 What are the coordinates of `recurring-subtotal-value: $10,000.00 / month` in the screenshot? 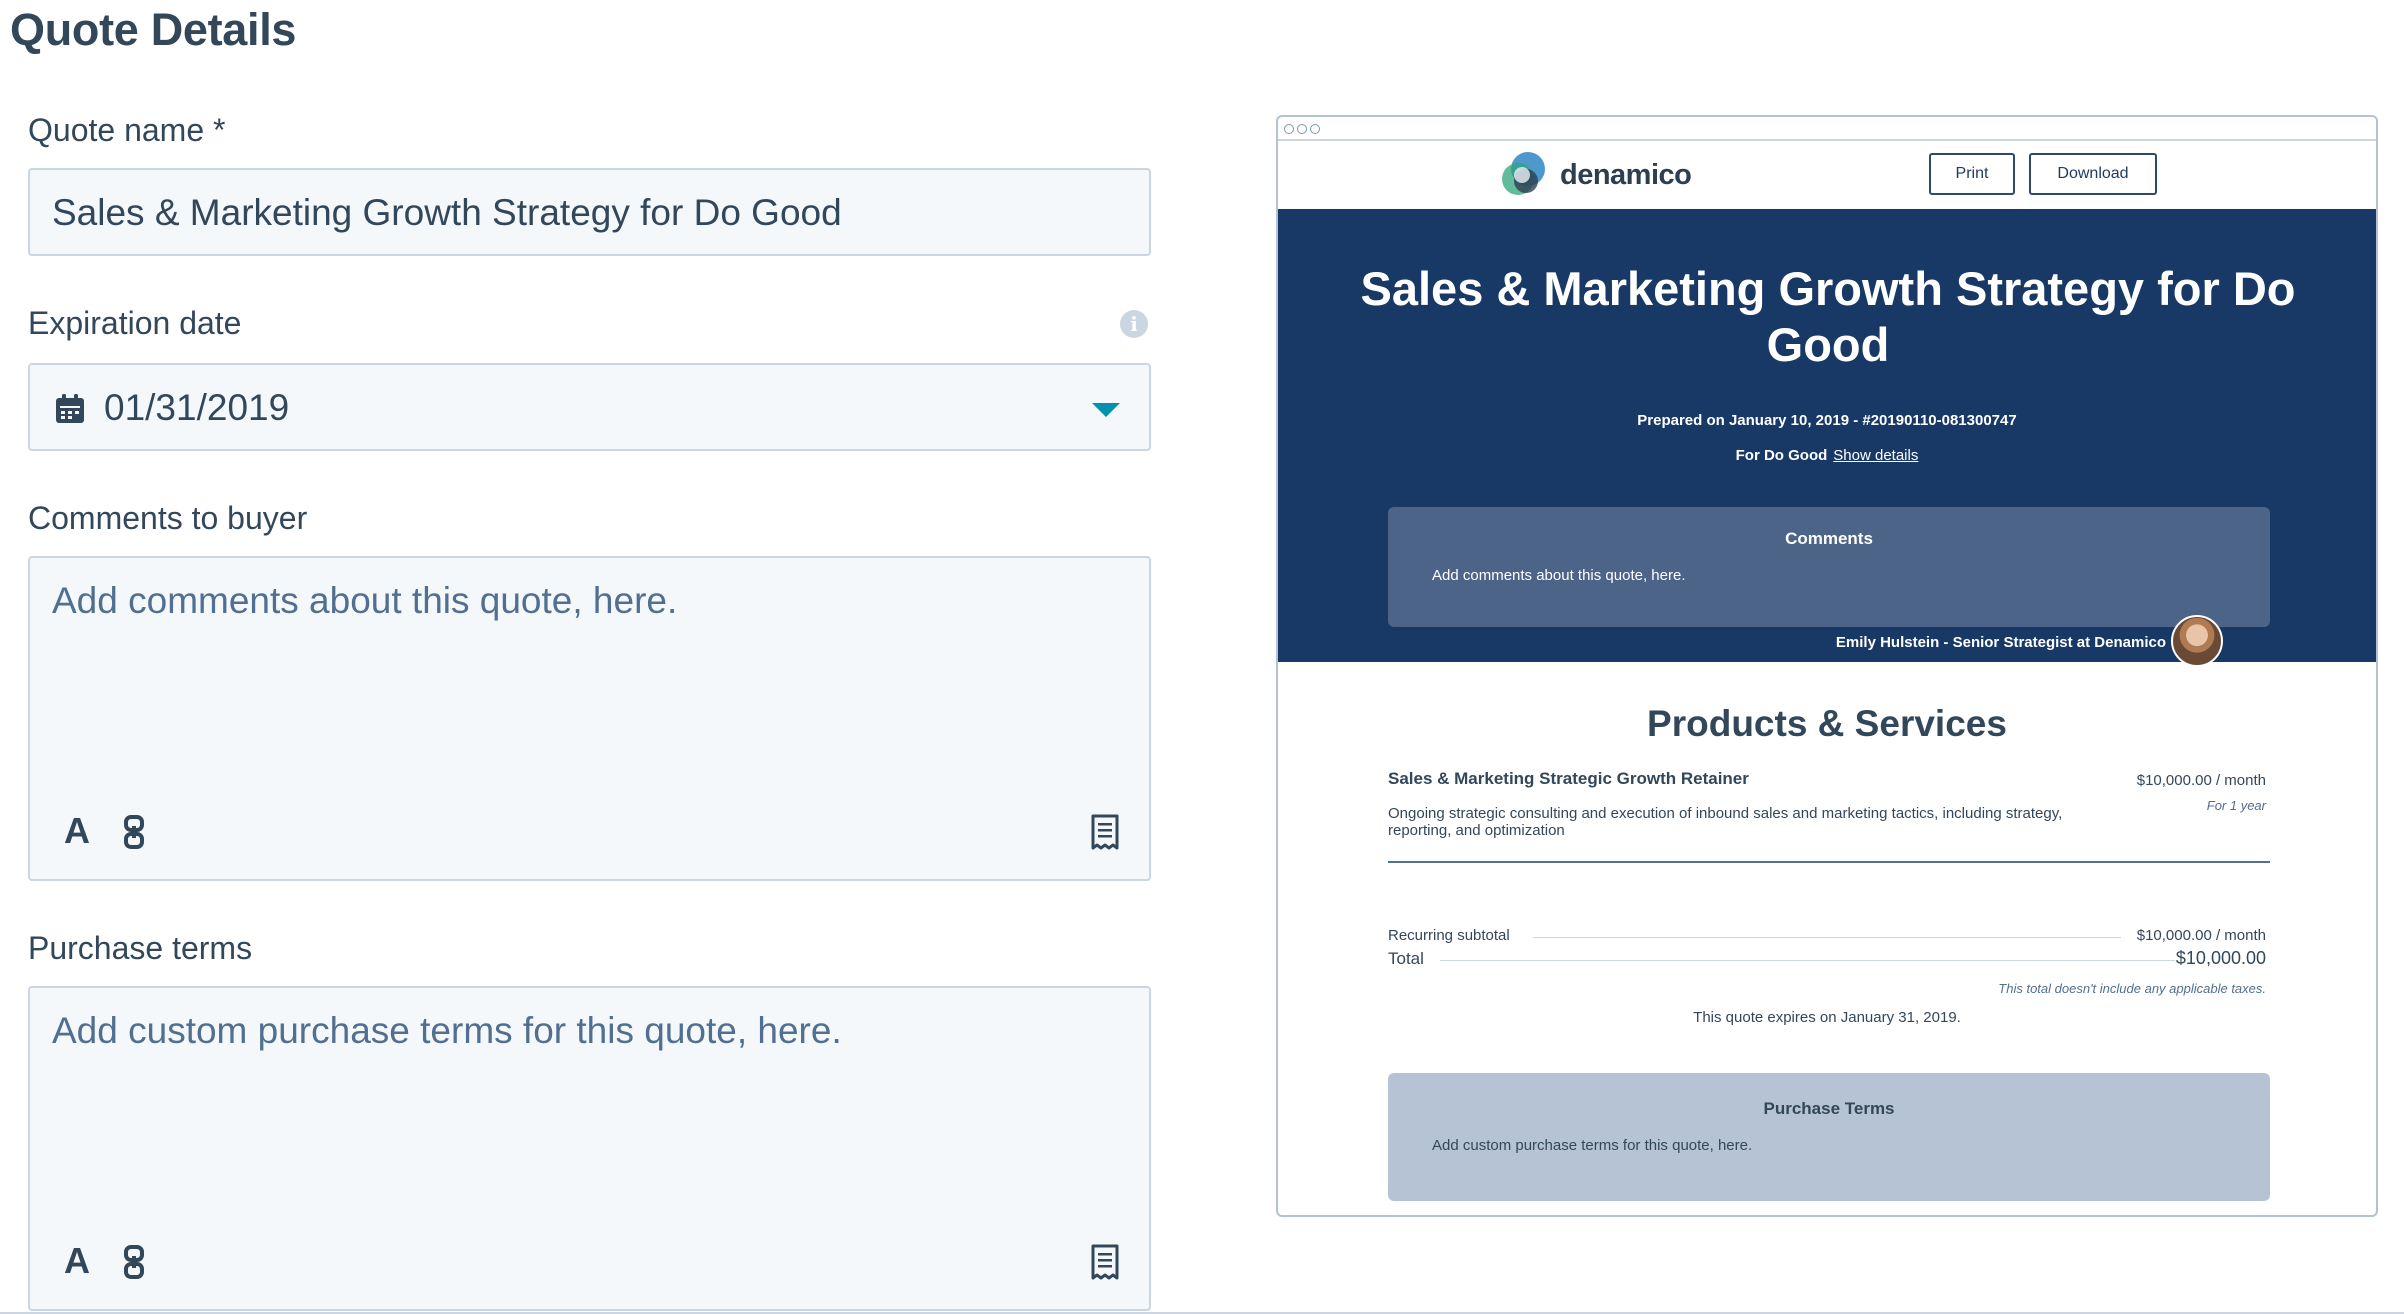 It's located at (2201, 935).